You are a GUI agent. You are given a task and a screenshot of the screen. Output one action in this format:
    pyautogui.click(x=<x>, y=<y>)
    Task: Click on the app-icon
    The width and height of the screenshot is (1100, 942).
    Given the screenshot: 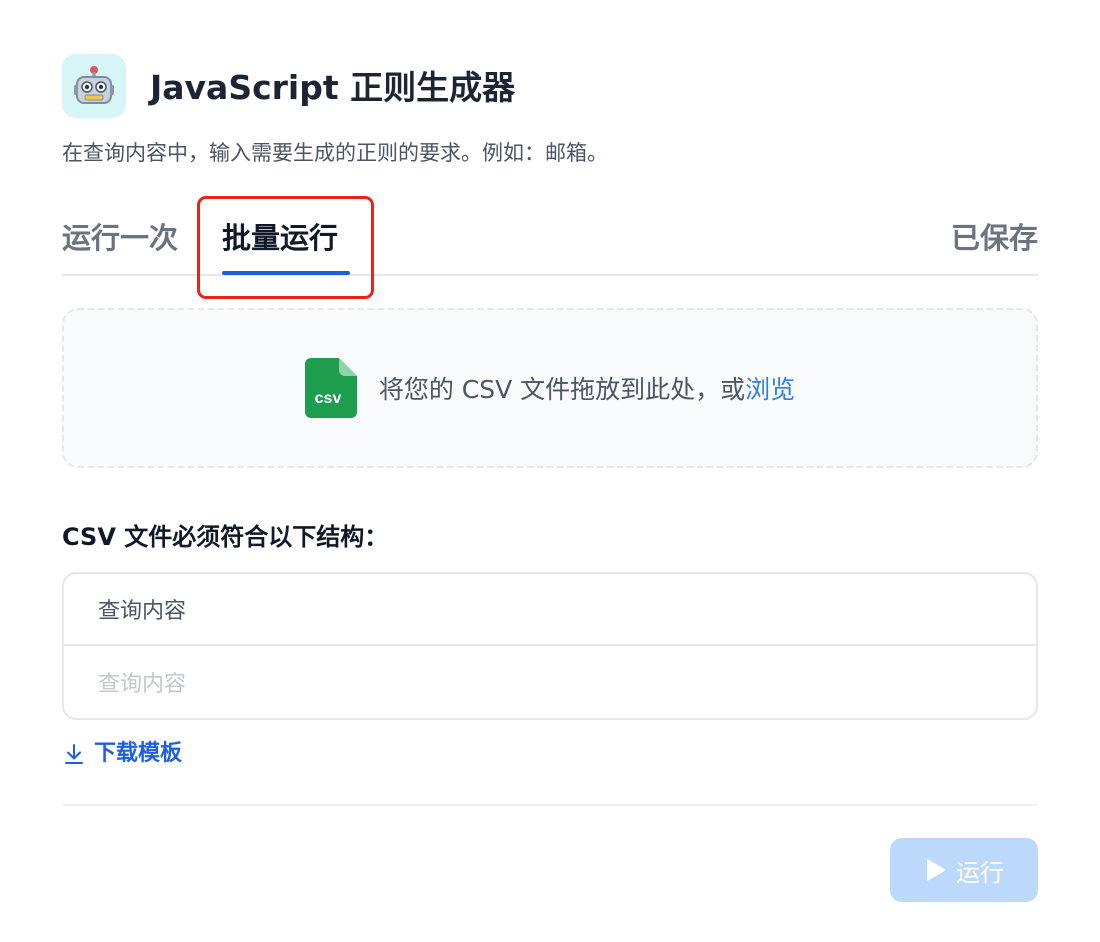 What is the action you would take?
    pyautogui.click(x=94, y=86)
    